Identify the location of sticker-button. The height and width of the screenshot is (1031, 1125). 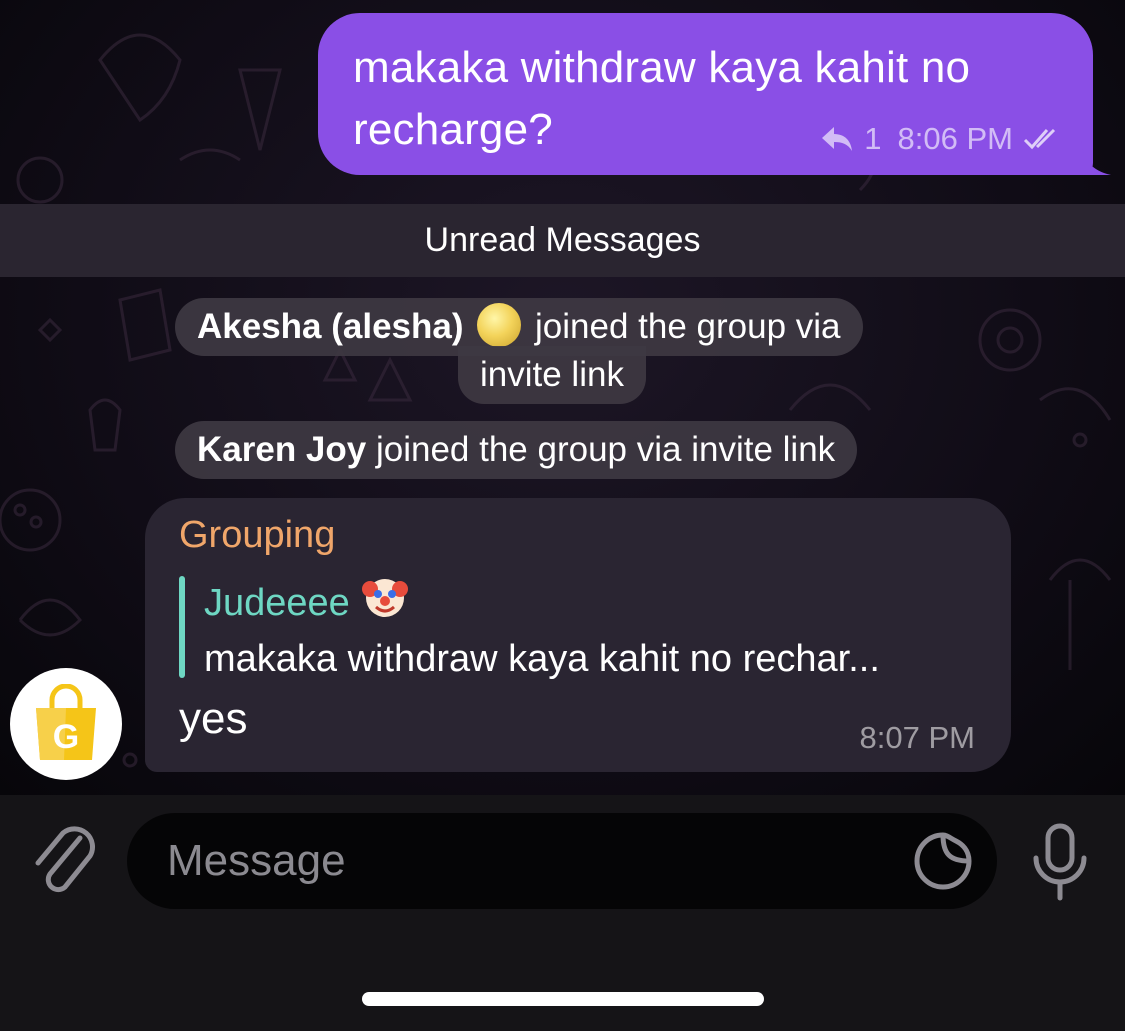
(943, 861).